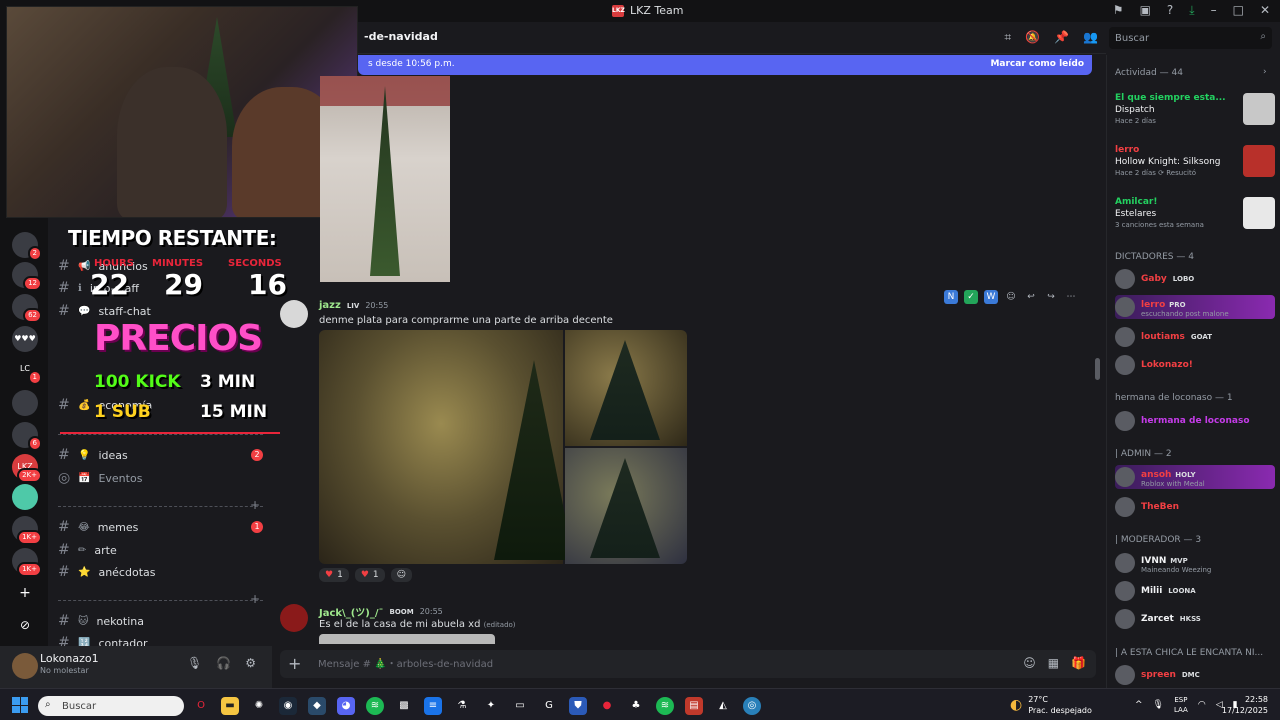 This screenshot has width=1280, height=720. Describe the element at coordinates (250, 663) in the screenshot. I see `gear-icon: ⚙` at that location.